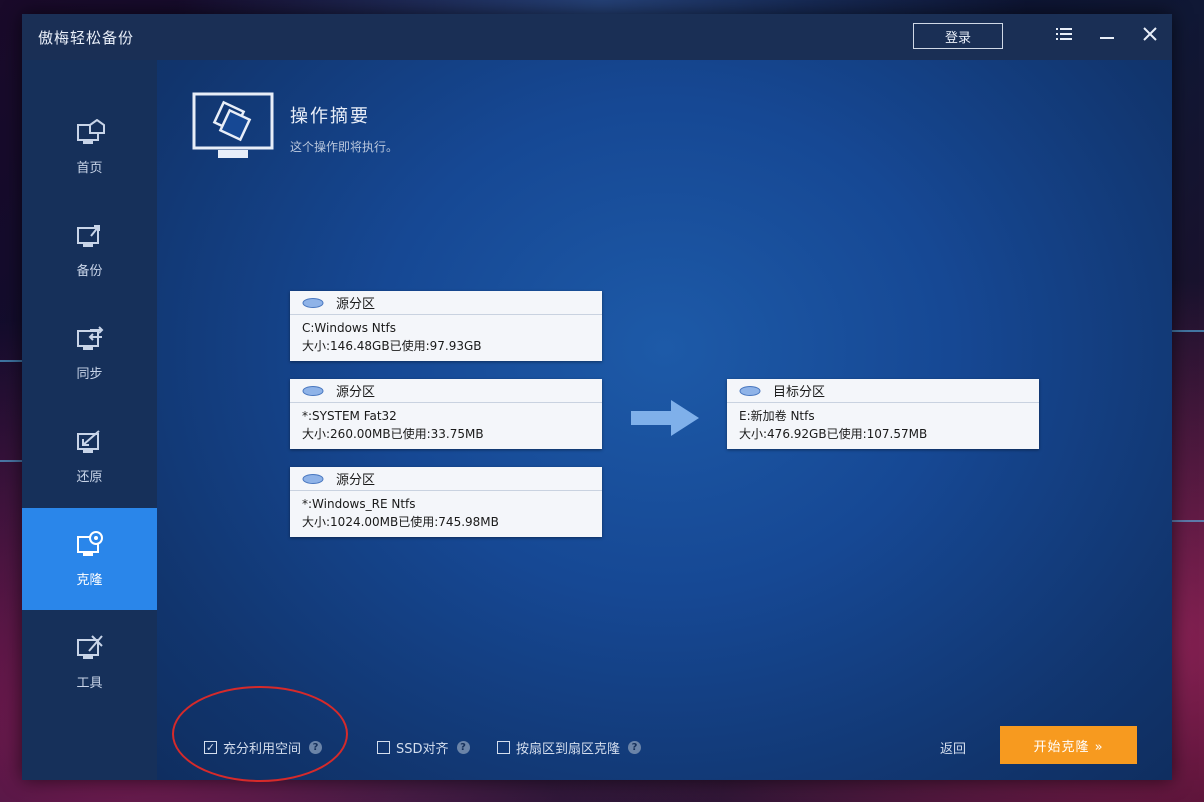 This screenshot has width=1204, height=802. I want to click on sidebar-item-label: 工具, so click(89, 683).